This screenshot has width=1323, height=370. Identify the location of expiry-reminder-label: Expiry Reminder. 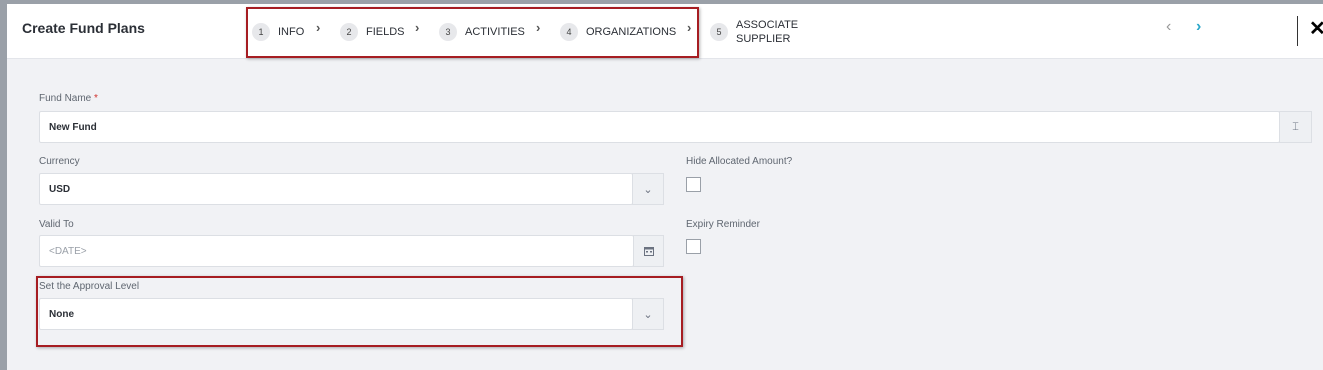
(723, 224).